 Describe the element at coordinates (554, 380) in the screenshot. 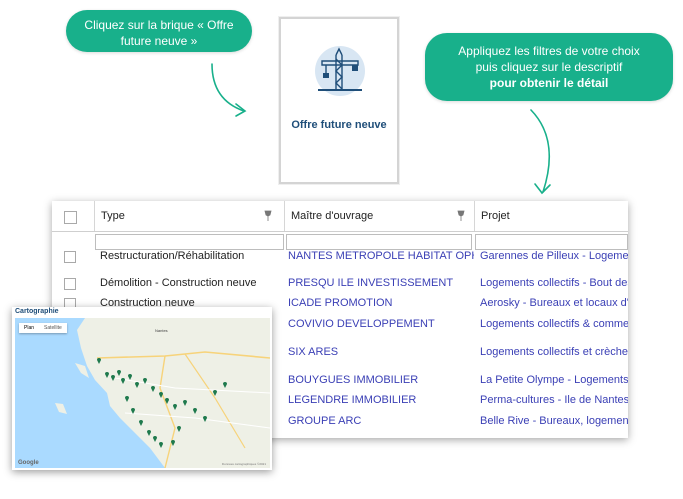

I see `cell-projet: La Petite Olympe - Logements c` at that location.